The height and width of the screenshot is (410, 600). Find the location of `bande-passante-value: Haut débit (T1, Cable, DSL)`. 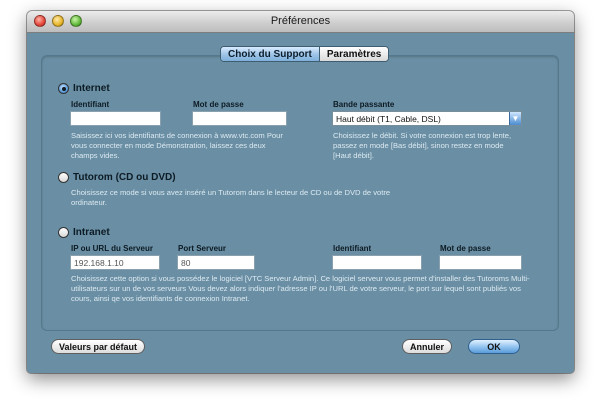

bande-passante-value: Haut débit (T1, Cable, DSL) is located at coordinates (388, 118).